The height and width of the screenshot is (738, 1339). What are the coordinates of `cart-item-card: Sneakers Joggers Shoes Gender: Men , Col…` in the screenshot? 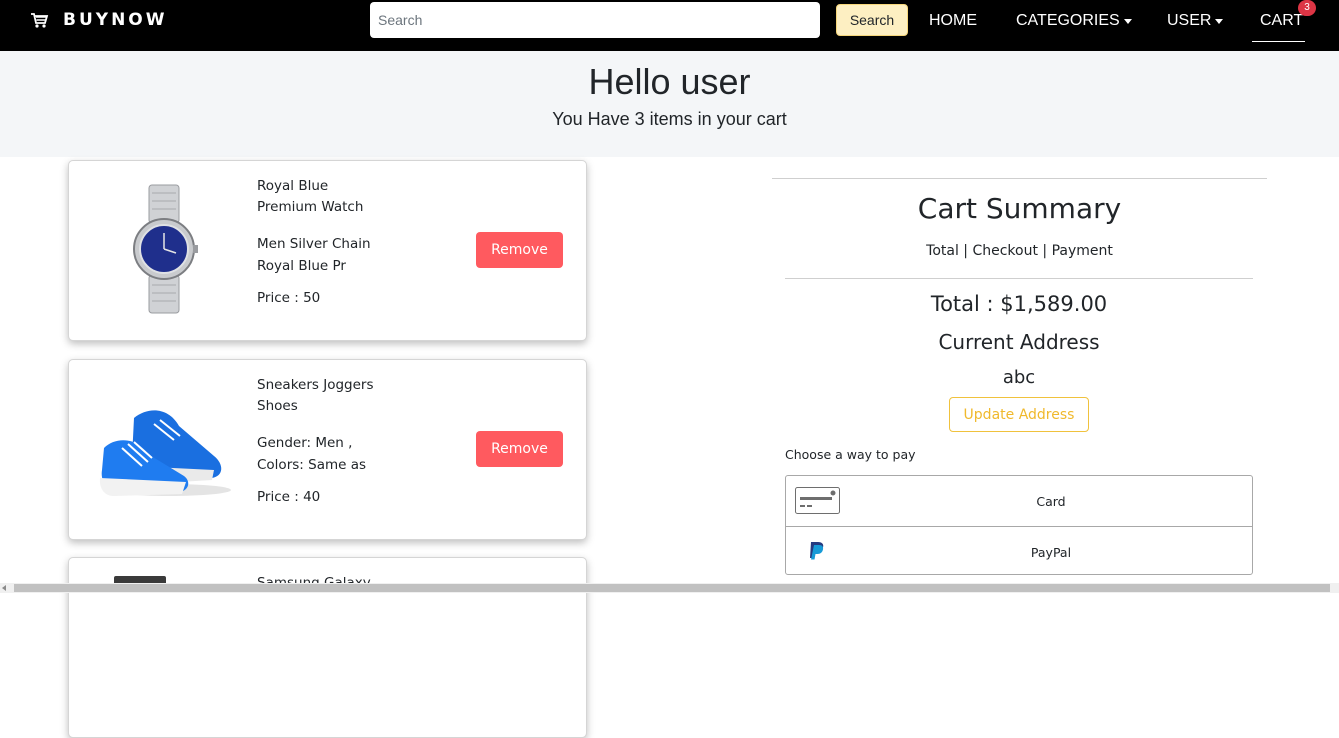 It's located at (327, 449).